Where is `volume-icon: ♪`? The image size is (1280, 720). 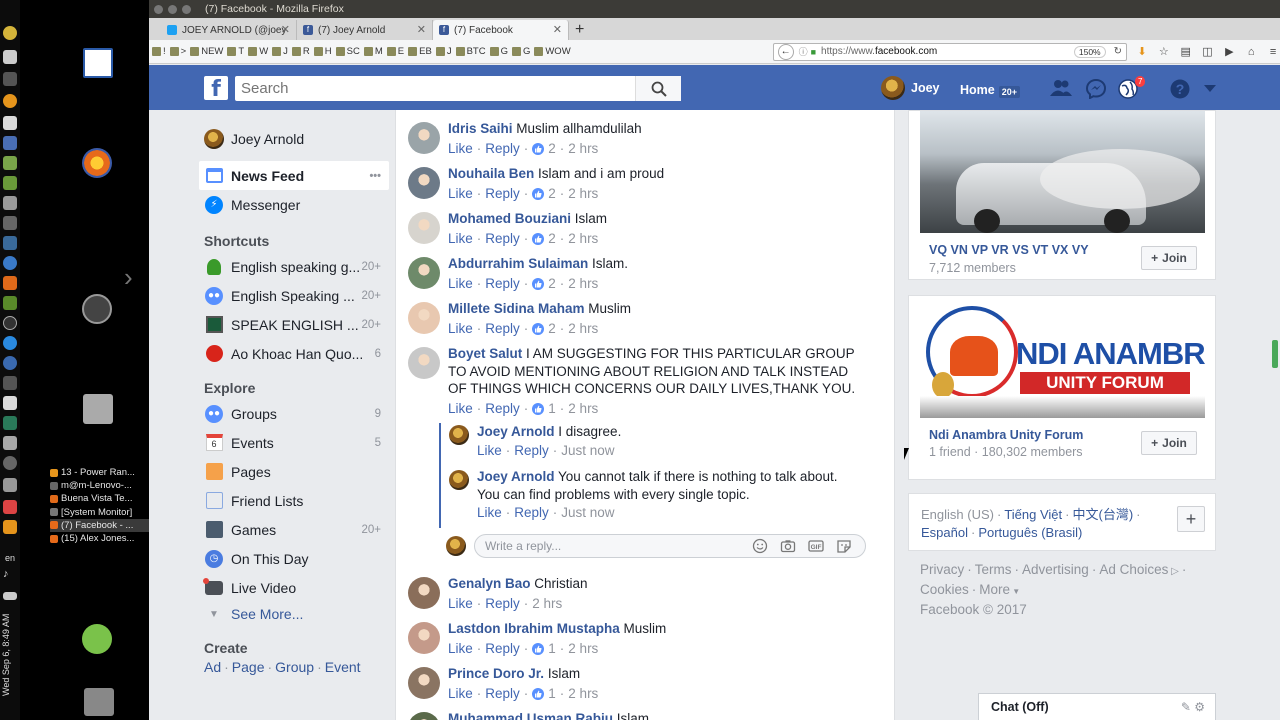
volume-icon: ♪ is located at coordinates (10, 575).